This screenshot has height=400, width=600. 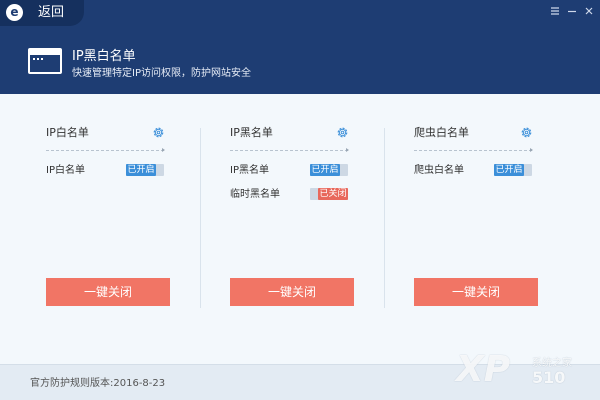 What do you see at coordinates (555, 11) in the screenshot?
I see `menu-icon` at bounding box center [555, 11].